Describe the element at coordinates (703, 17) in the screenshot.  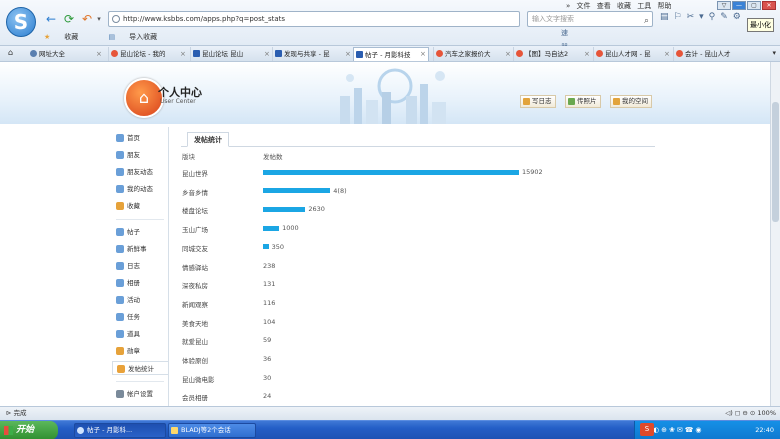
I see `toolbar-icons: ▤⚐✂▾⚲✎⚙` at that location.